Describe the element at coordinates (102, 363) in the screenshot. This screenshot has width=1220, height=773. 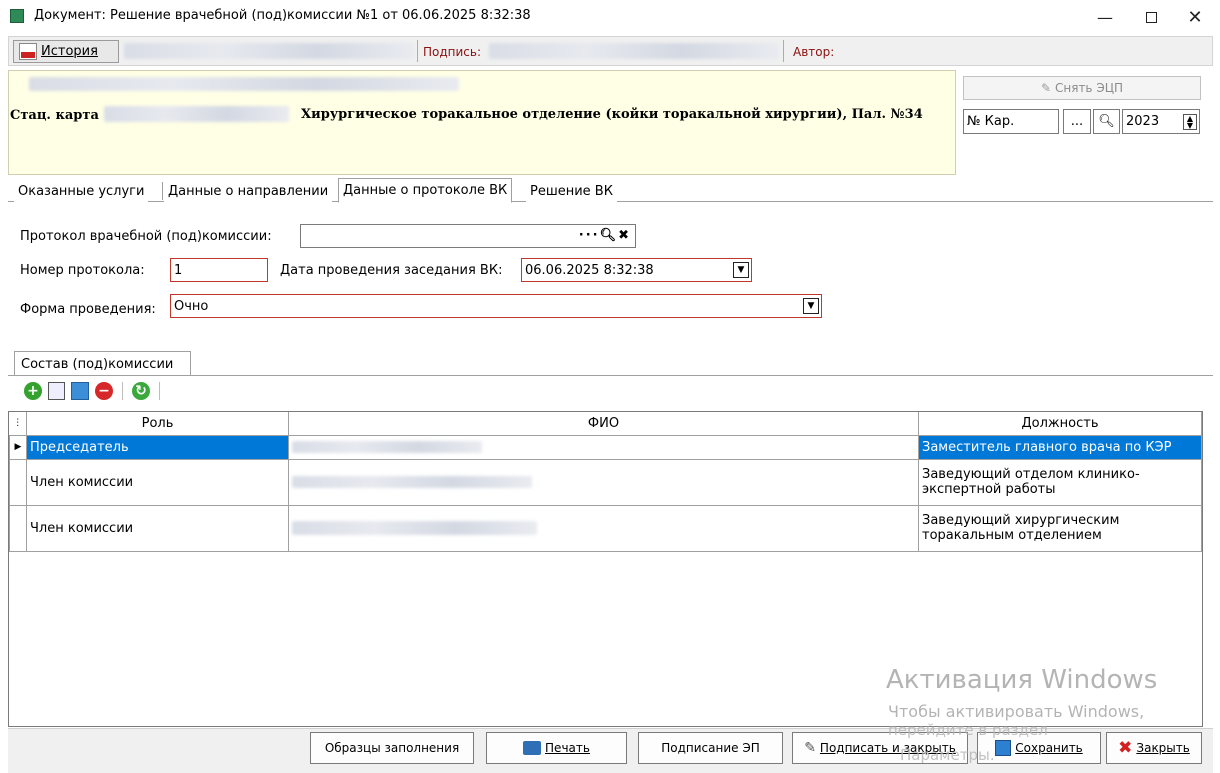
I see `tab-commission-members: Состав (под)комиссии` at that location.